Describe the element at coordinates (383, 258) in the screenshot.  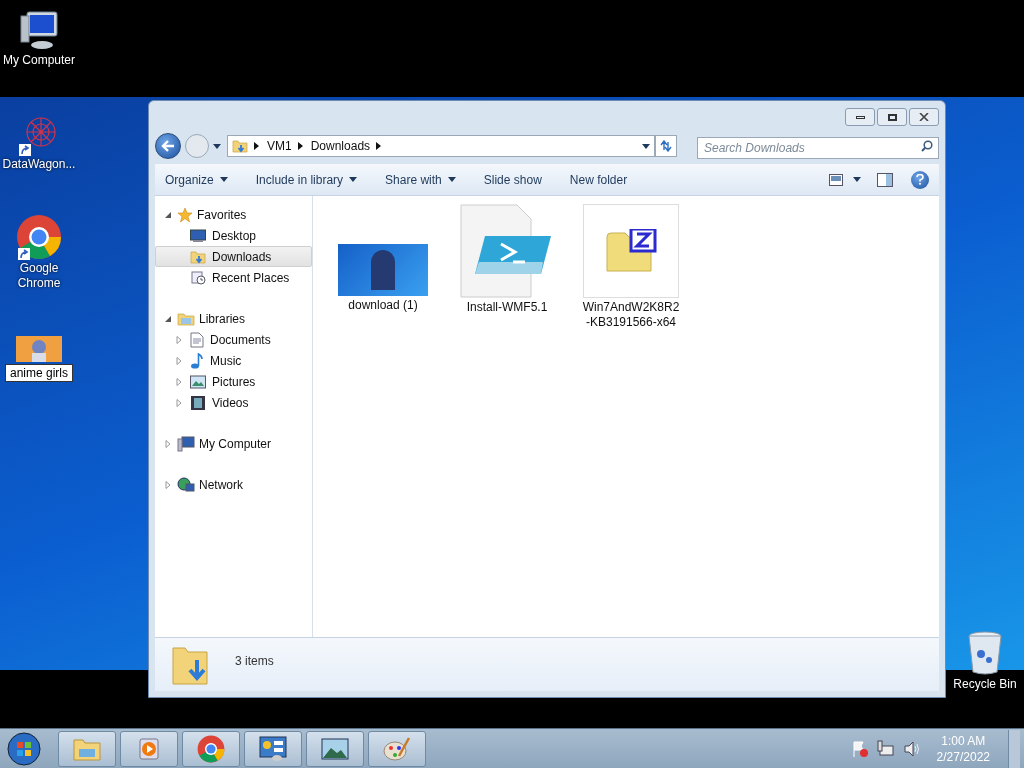
I see `file-item: download (1)` at that location.